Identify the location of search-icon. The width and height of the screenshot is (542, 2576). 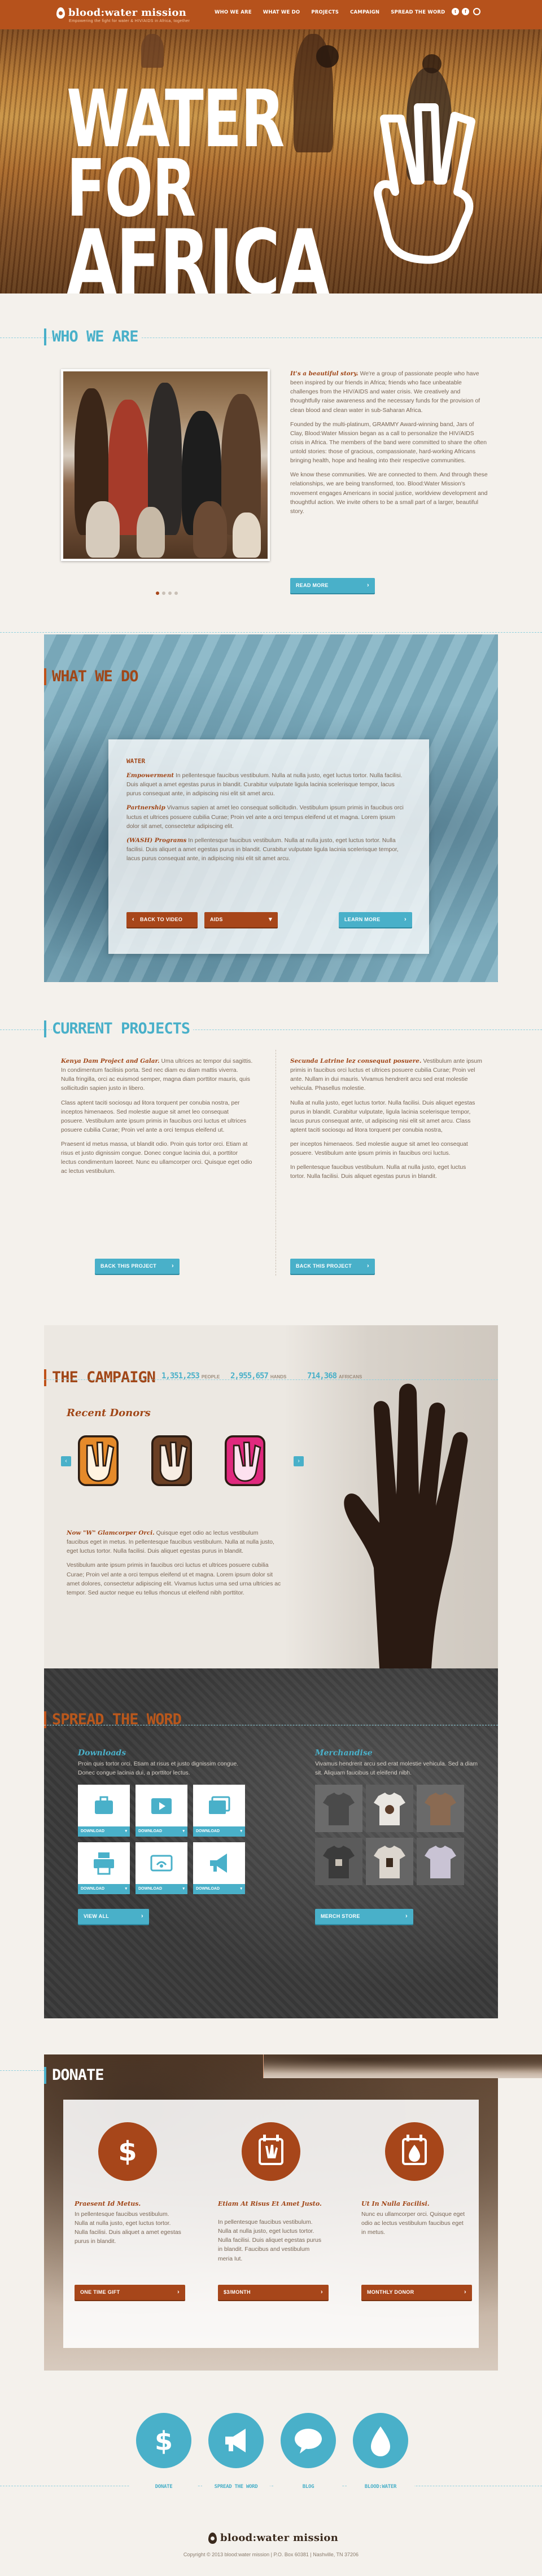
(476, 11).